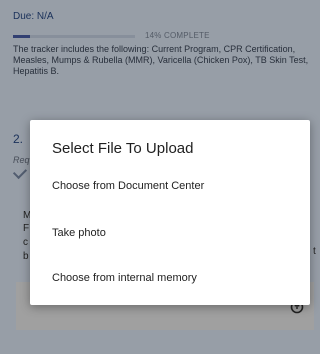 The image size is (320, 354). What do you see at coordinates (170, 234) in the screenshot?
I see `option-take-photo: Take photo` at bounding box center [170, 234].